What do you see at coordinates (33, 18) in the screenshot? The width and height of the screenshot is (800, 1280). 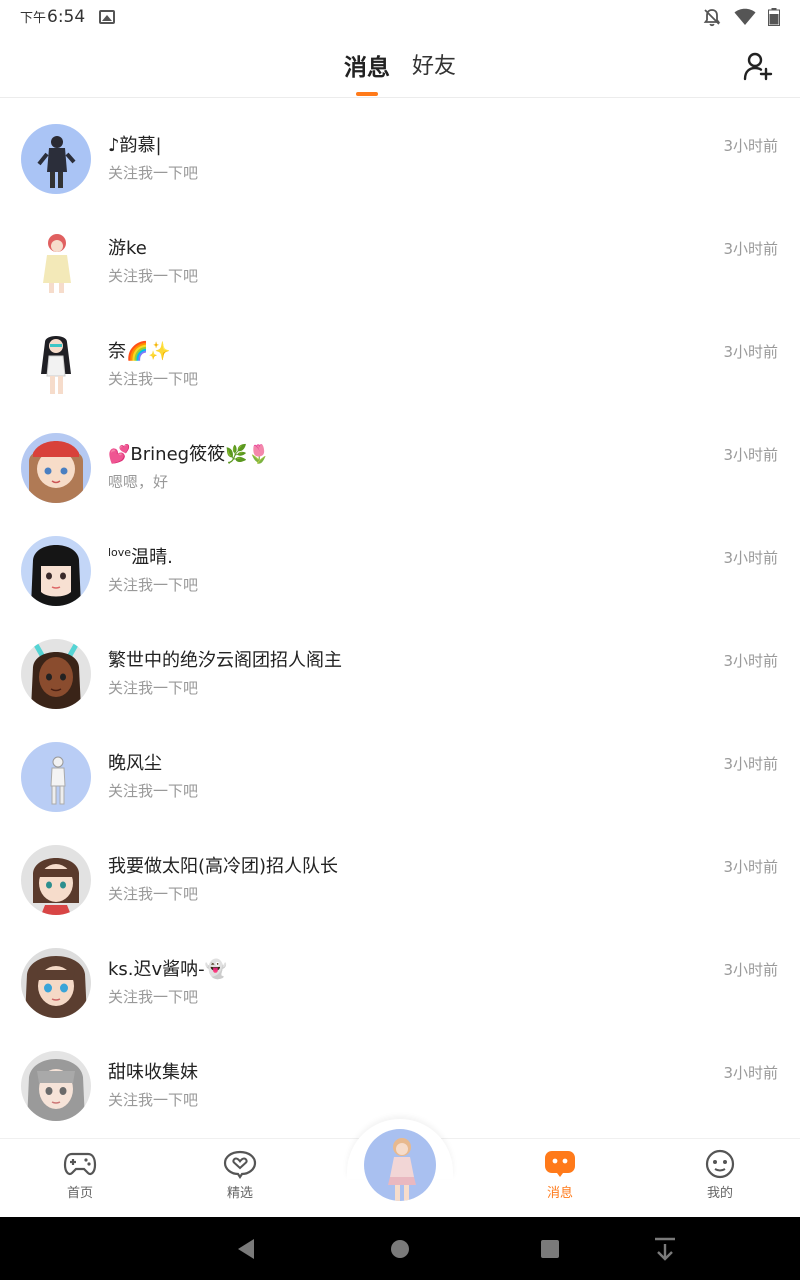 I see `status-ampm: 下午` at bounding box center [33, 18].